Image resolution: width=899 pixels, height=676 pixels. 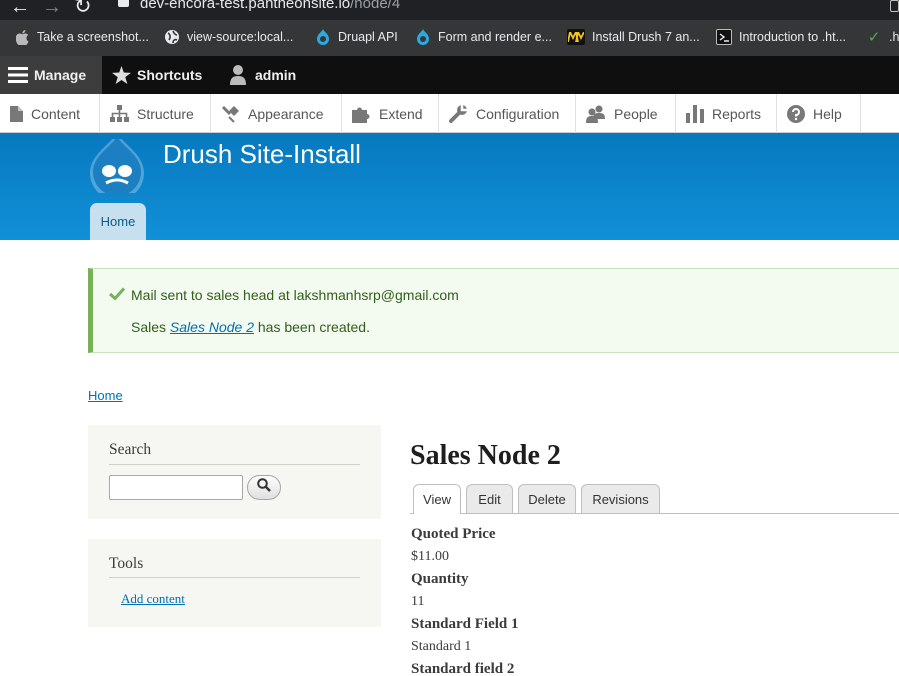 I want to click on search-block-title: Search, so click(x=130, y=449).